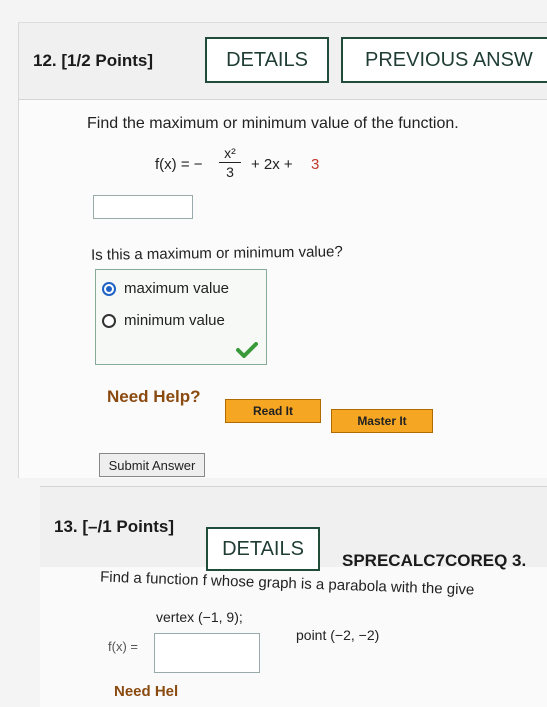 This screenshot has height=707, width=547. I want to click on option-maximum: maximum value, so click(165, 288).